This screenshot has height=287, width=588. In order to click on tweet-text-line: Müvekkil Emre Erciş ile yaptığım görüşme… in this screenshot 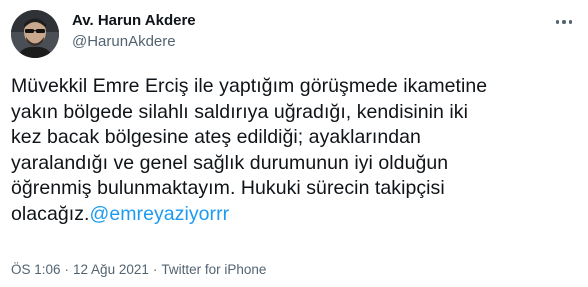, I will do `click(249, 86)`.